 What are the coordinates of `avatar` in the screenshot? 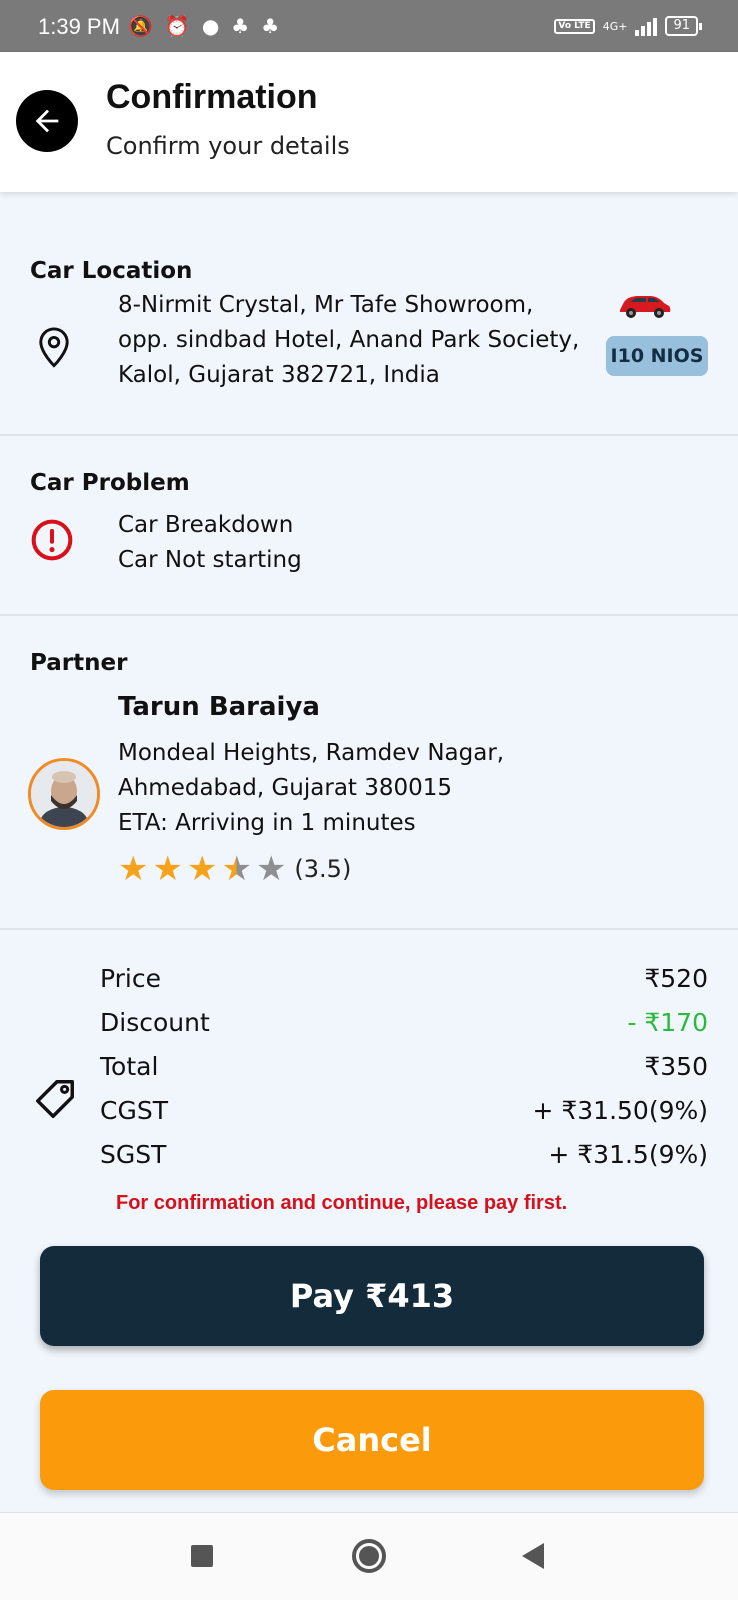 It's located at (64, 794).